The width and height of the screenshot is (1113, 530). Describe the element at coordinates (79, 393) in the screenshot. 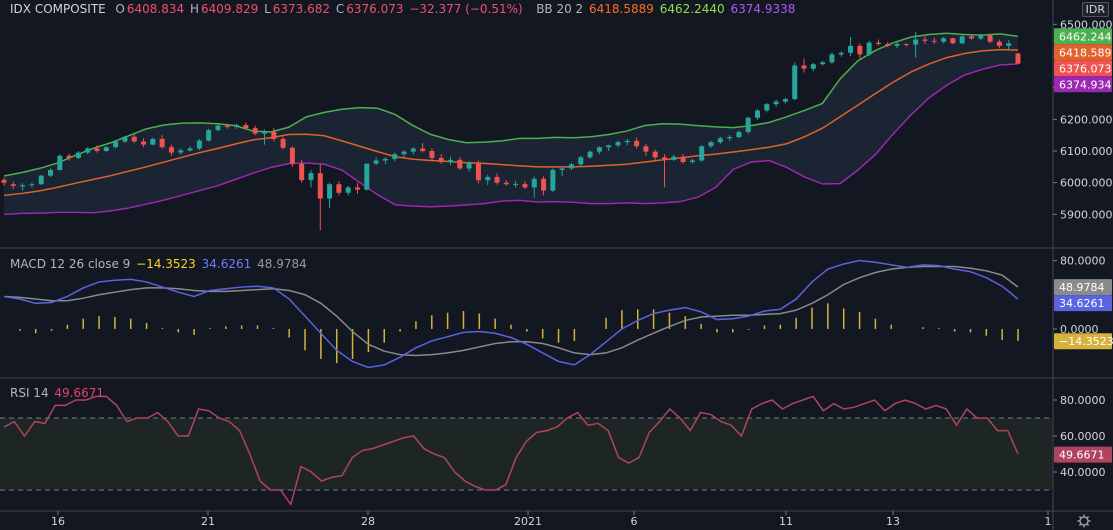

I see `rsi-value: 49.6671` at that location.